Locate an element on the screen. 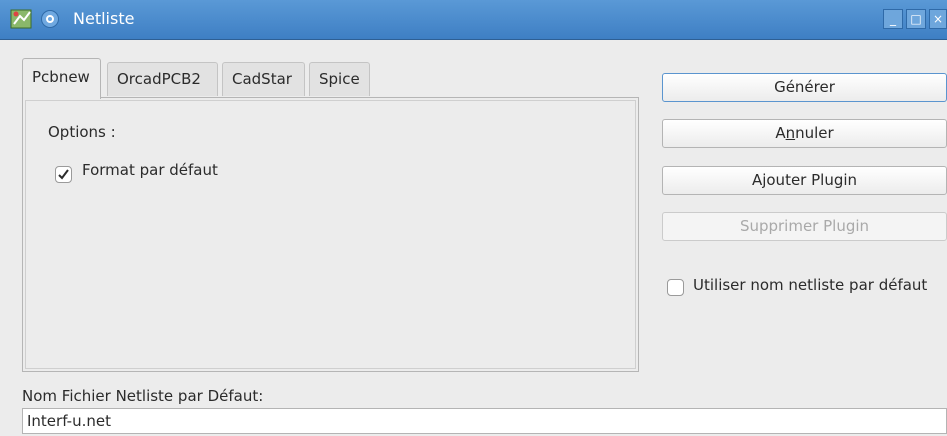 Image resolution: width=947 pixels, height=436 pixels. default-filename-label: Nom Fichier Netliste par Défaut: is located at coordinates (143, 396).